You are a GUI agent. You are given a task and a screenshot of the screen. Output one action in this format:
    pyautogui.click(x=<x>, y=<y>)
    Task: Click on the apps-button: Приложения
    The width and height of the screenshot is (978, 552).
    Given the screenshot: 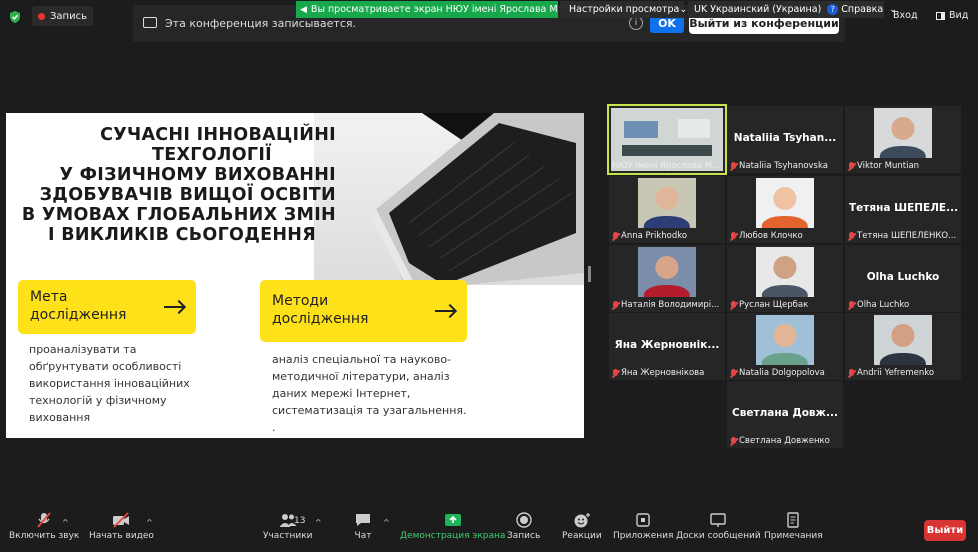 What is the action you would take?
    pyautogui.click(x=643, y=526)
    